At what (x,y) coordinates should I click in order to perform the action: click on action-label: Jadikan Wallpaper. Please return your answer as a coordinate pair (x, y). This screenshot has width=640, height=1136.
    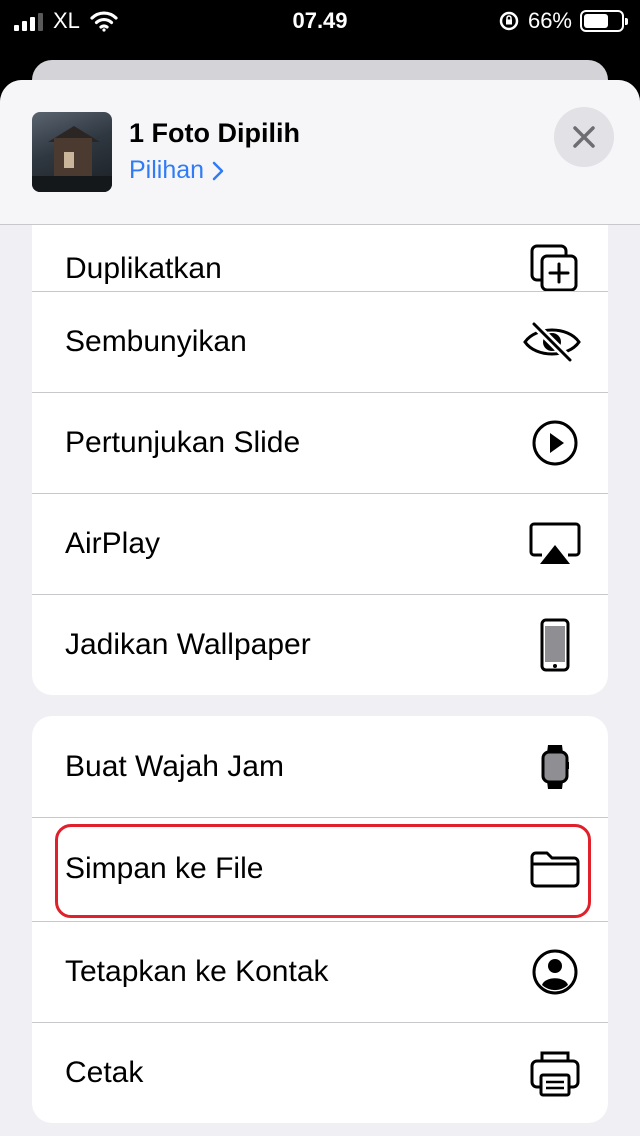
    Looking at the image, I should click on (188, 644).